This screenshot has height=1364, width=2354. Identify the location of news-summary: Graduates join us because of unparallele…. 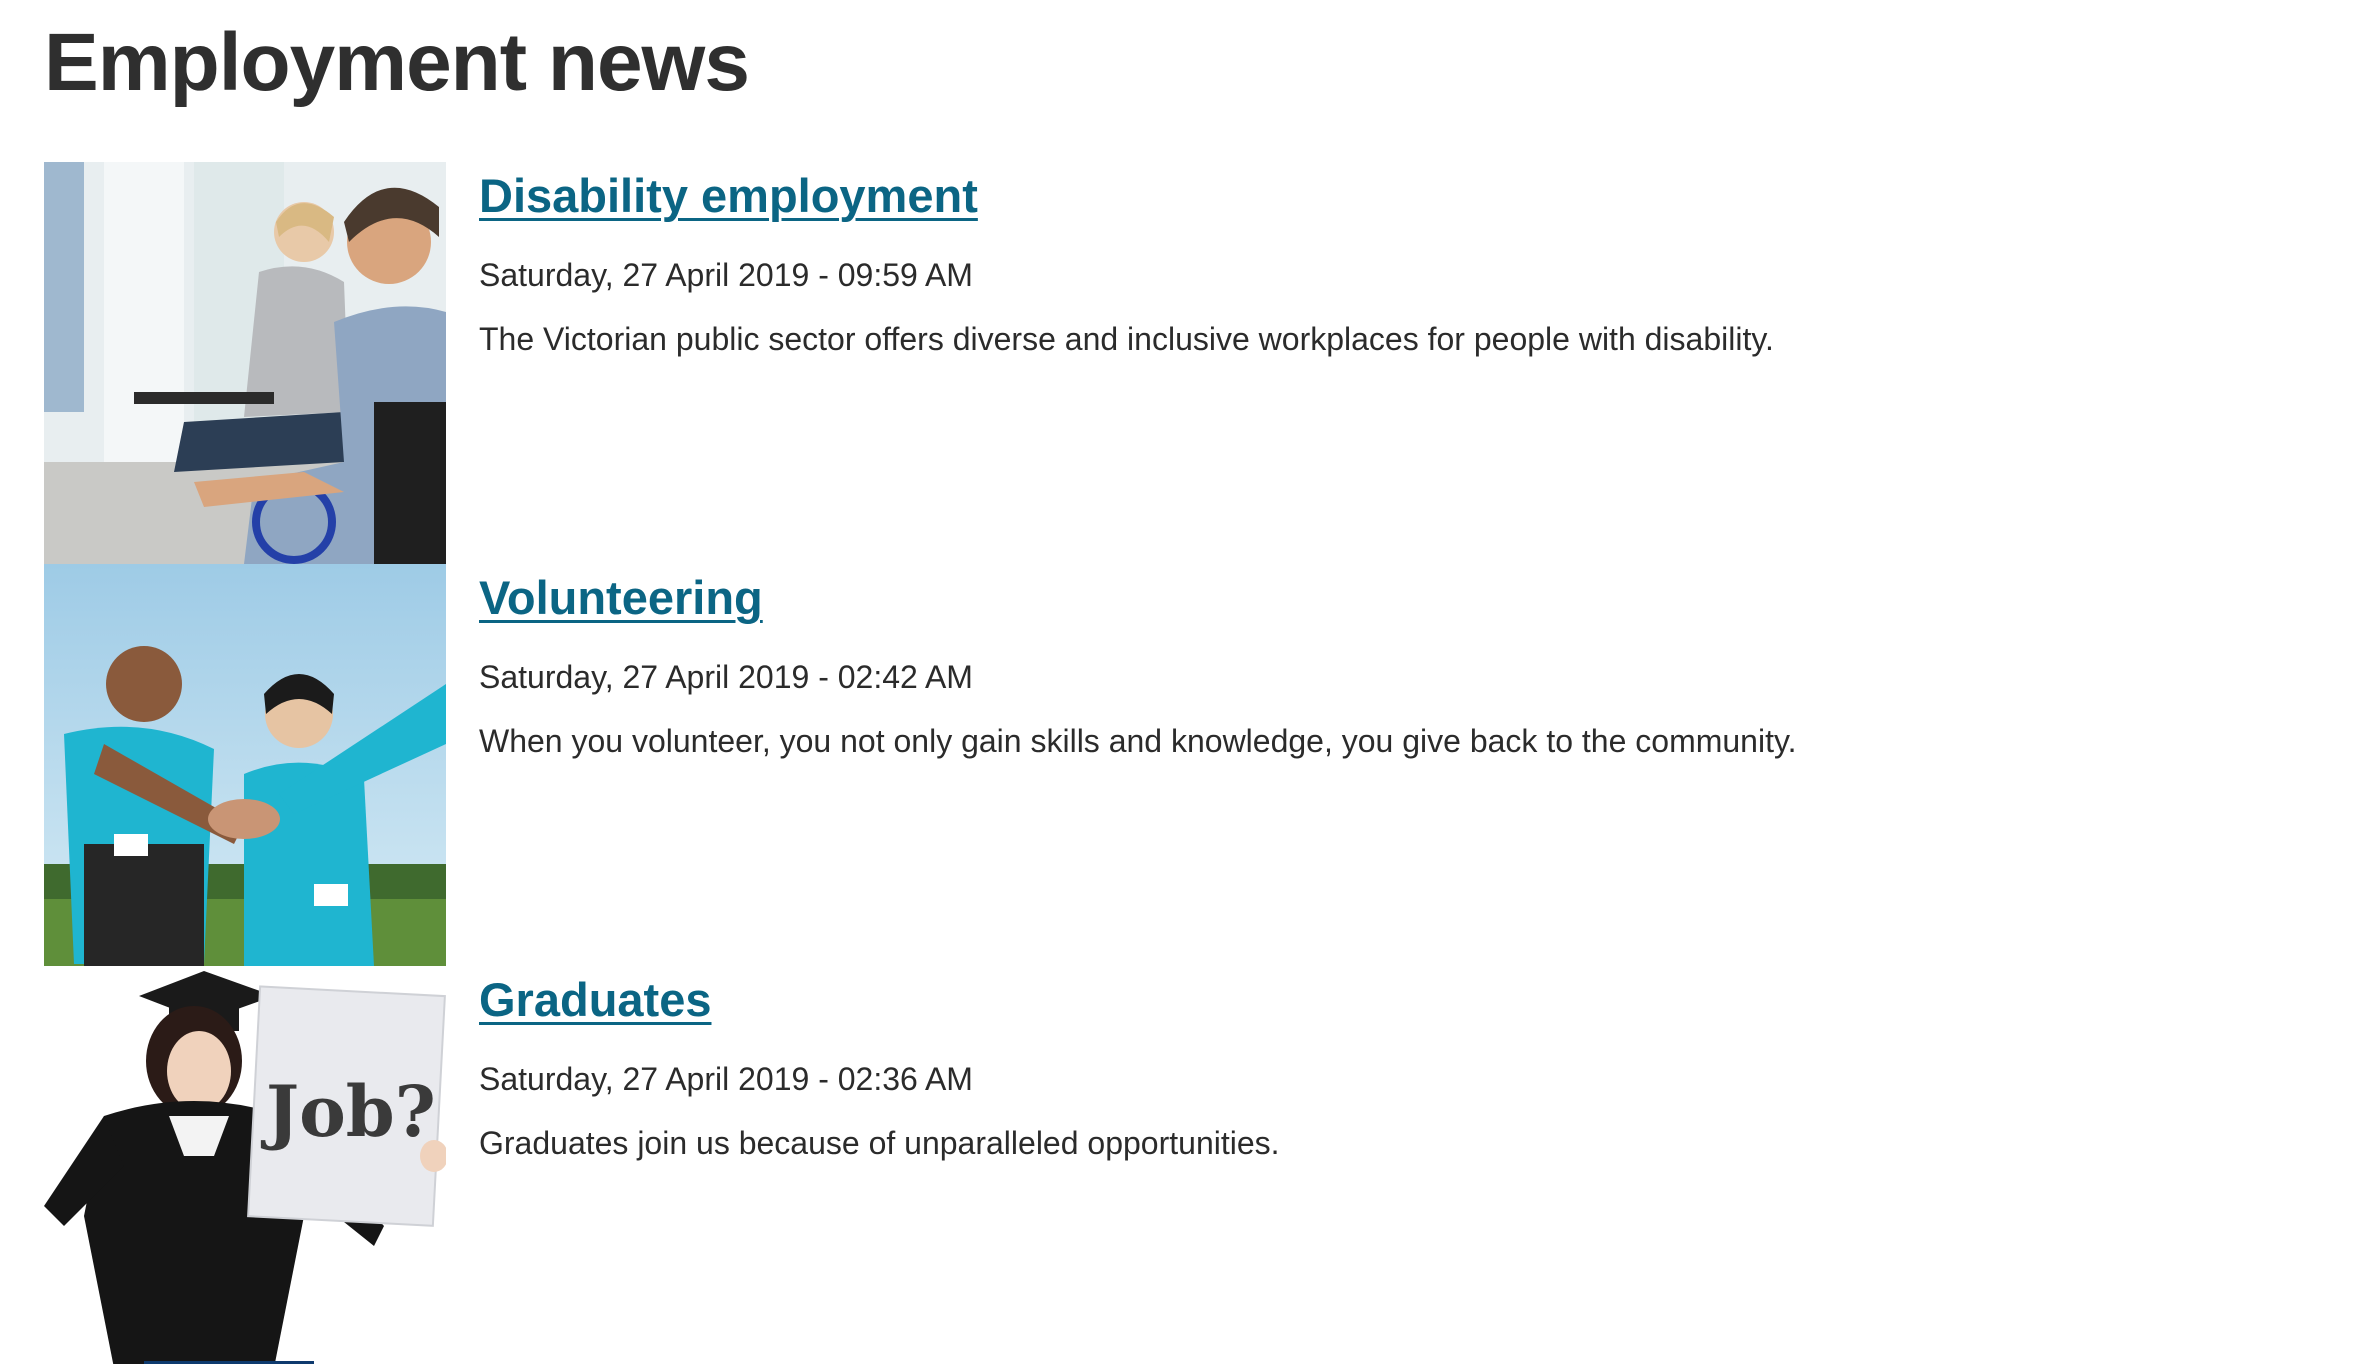
(879, 1142).